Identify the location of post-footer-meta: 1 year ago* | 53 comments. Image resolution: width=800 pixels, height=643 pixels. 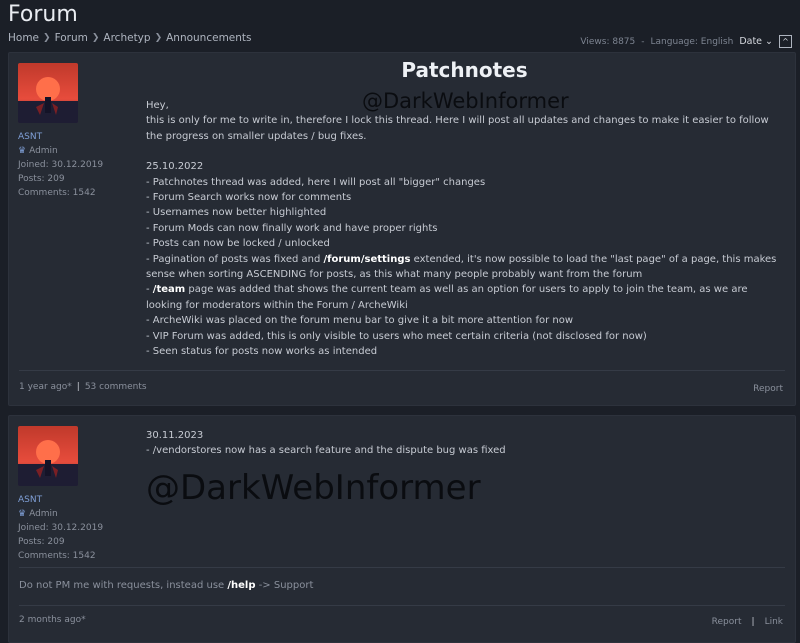
(83, 387).